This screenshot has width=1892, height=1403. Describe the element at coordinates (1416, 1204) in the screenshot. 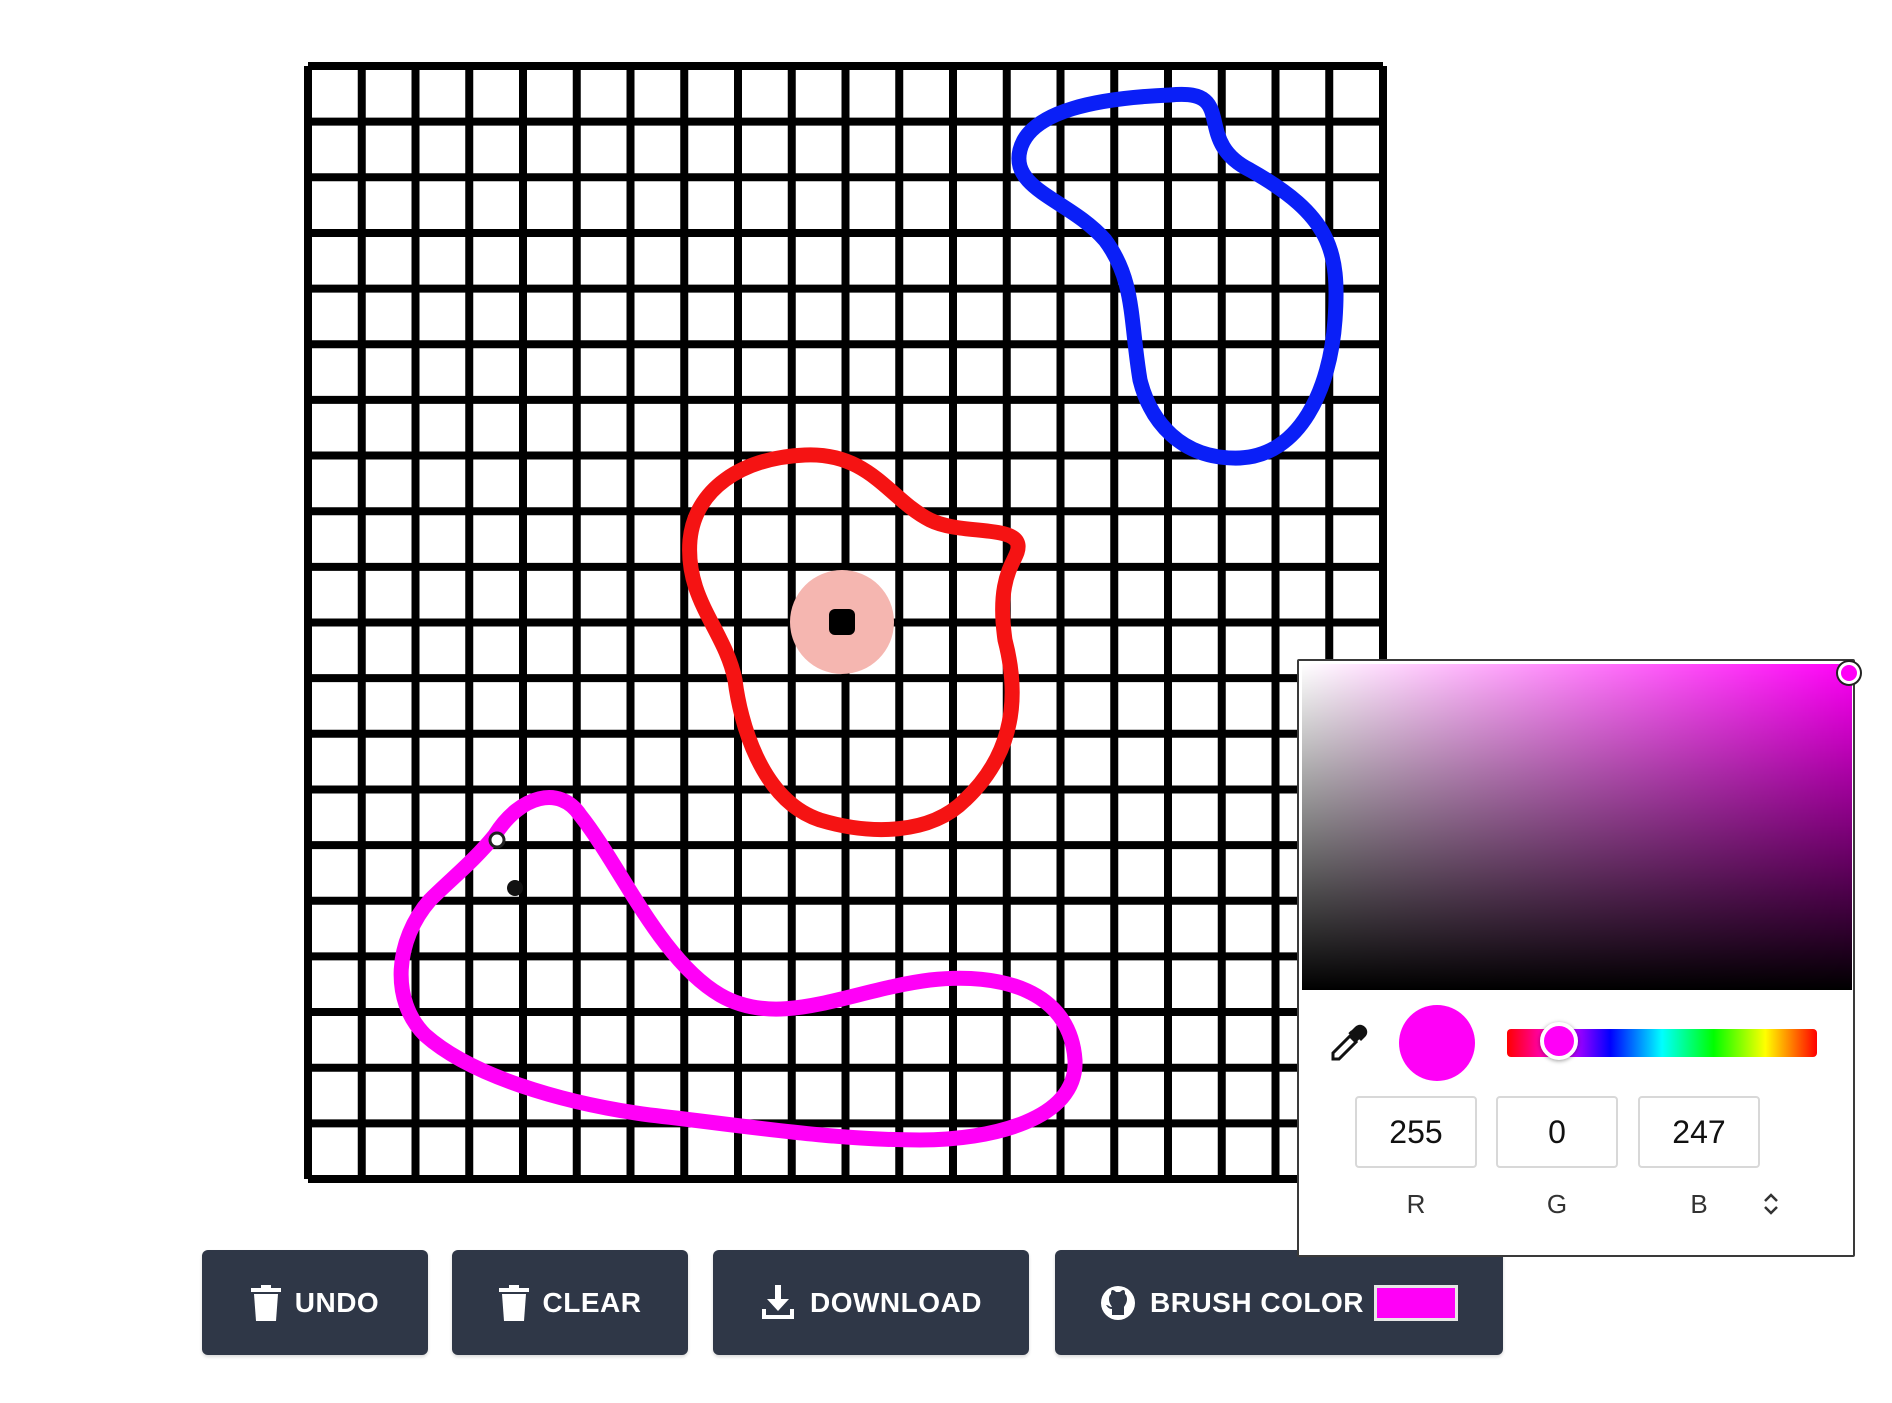

I see `red-label: R` at that location.